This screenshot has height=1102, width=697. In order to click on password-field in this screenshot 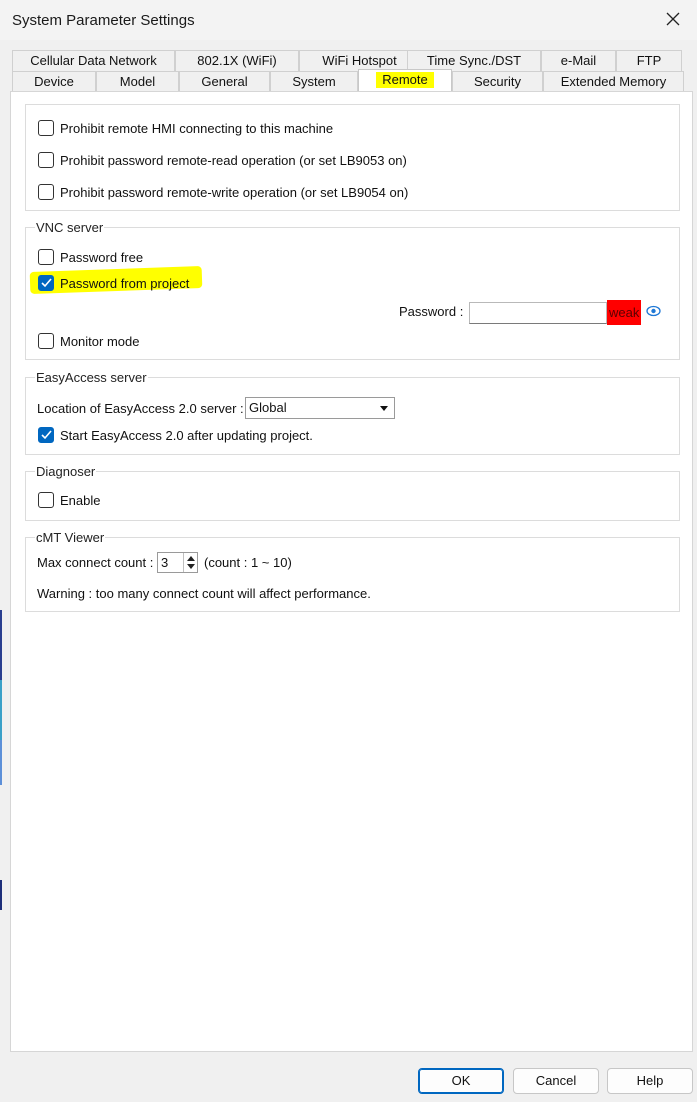, I will do `click(538, 313)`.